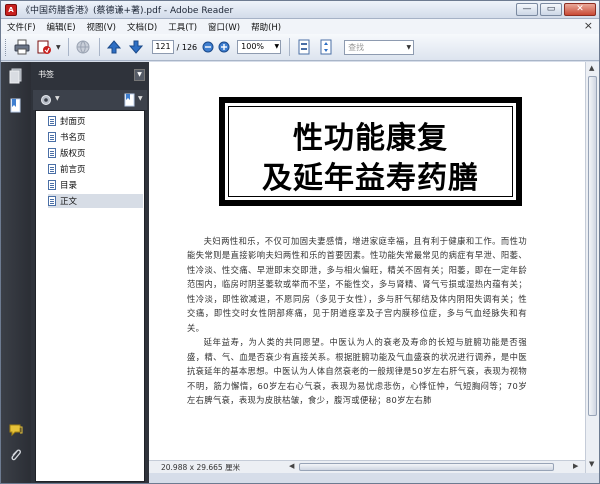 Image resolution: width=600 pixels, height=484 pixels. I want to click on navigation-pane-toolbar, so click(16, 272).